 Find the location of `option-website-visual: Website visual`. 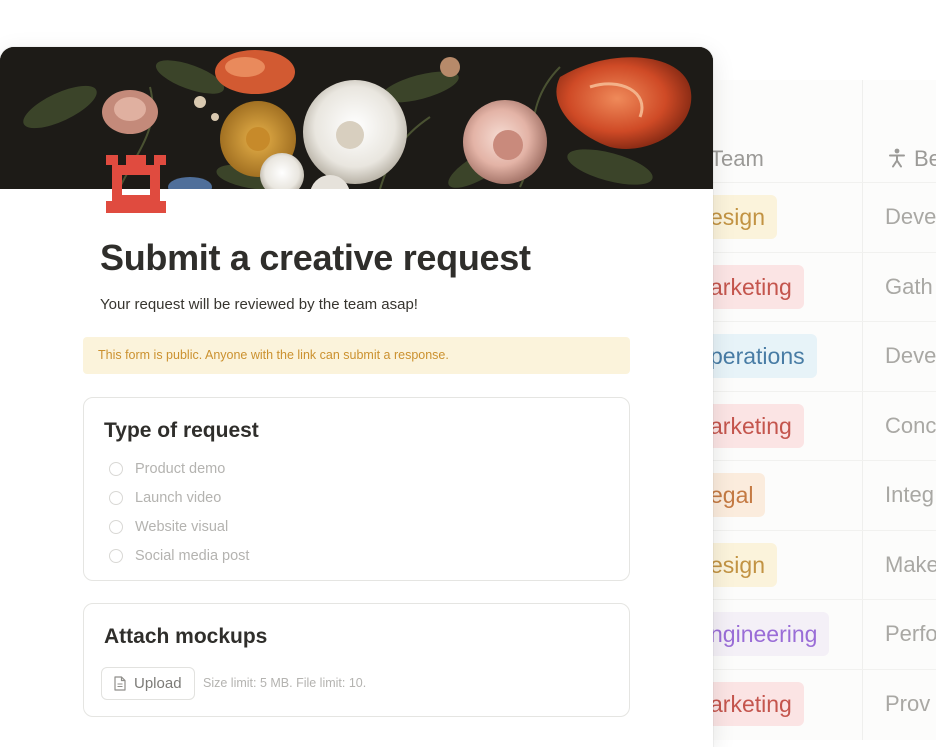

option-website-visual: Website visual is located at coordinates (168, 527).